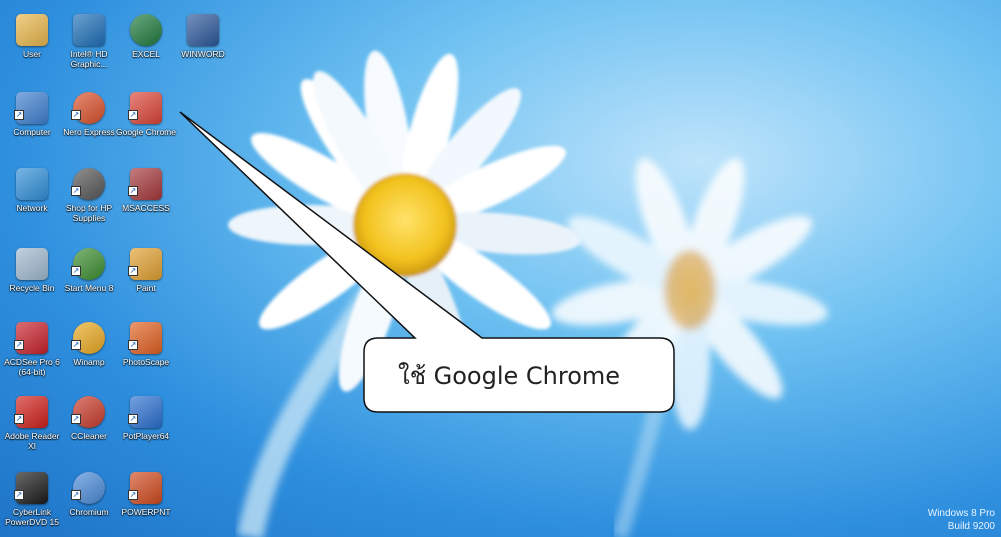  Describe the element at coordinates (509, 376) in the screenshot. I see `callout-text: ใช้ Google Chrome` at that location.